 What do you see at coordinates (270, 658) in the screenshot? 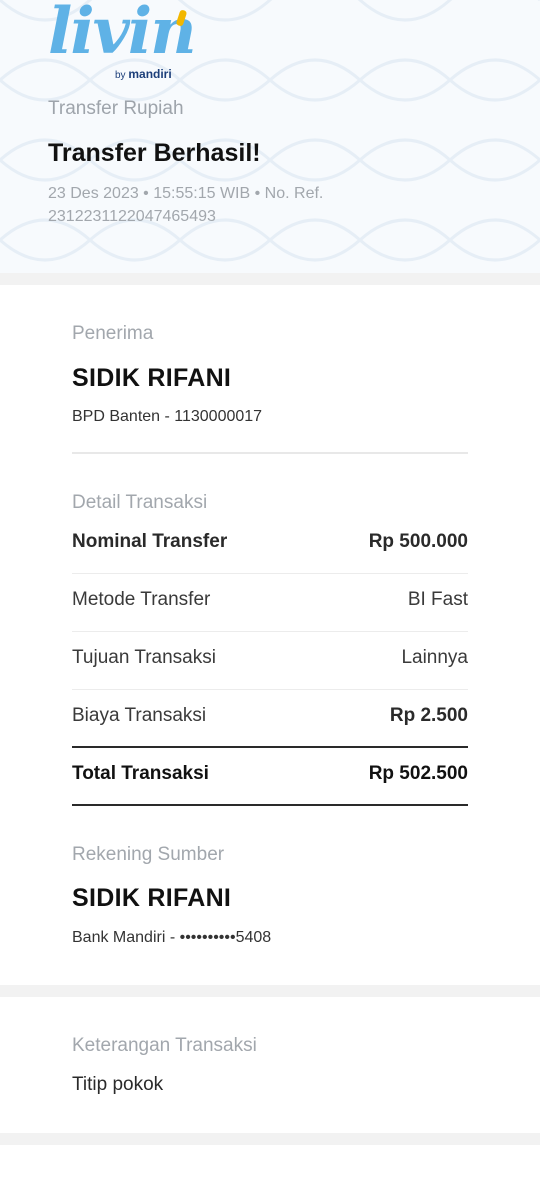
I see `detail-row-purpose: Tujuan Transaksi Lainnya` at bounding box center [270, 658].